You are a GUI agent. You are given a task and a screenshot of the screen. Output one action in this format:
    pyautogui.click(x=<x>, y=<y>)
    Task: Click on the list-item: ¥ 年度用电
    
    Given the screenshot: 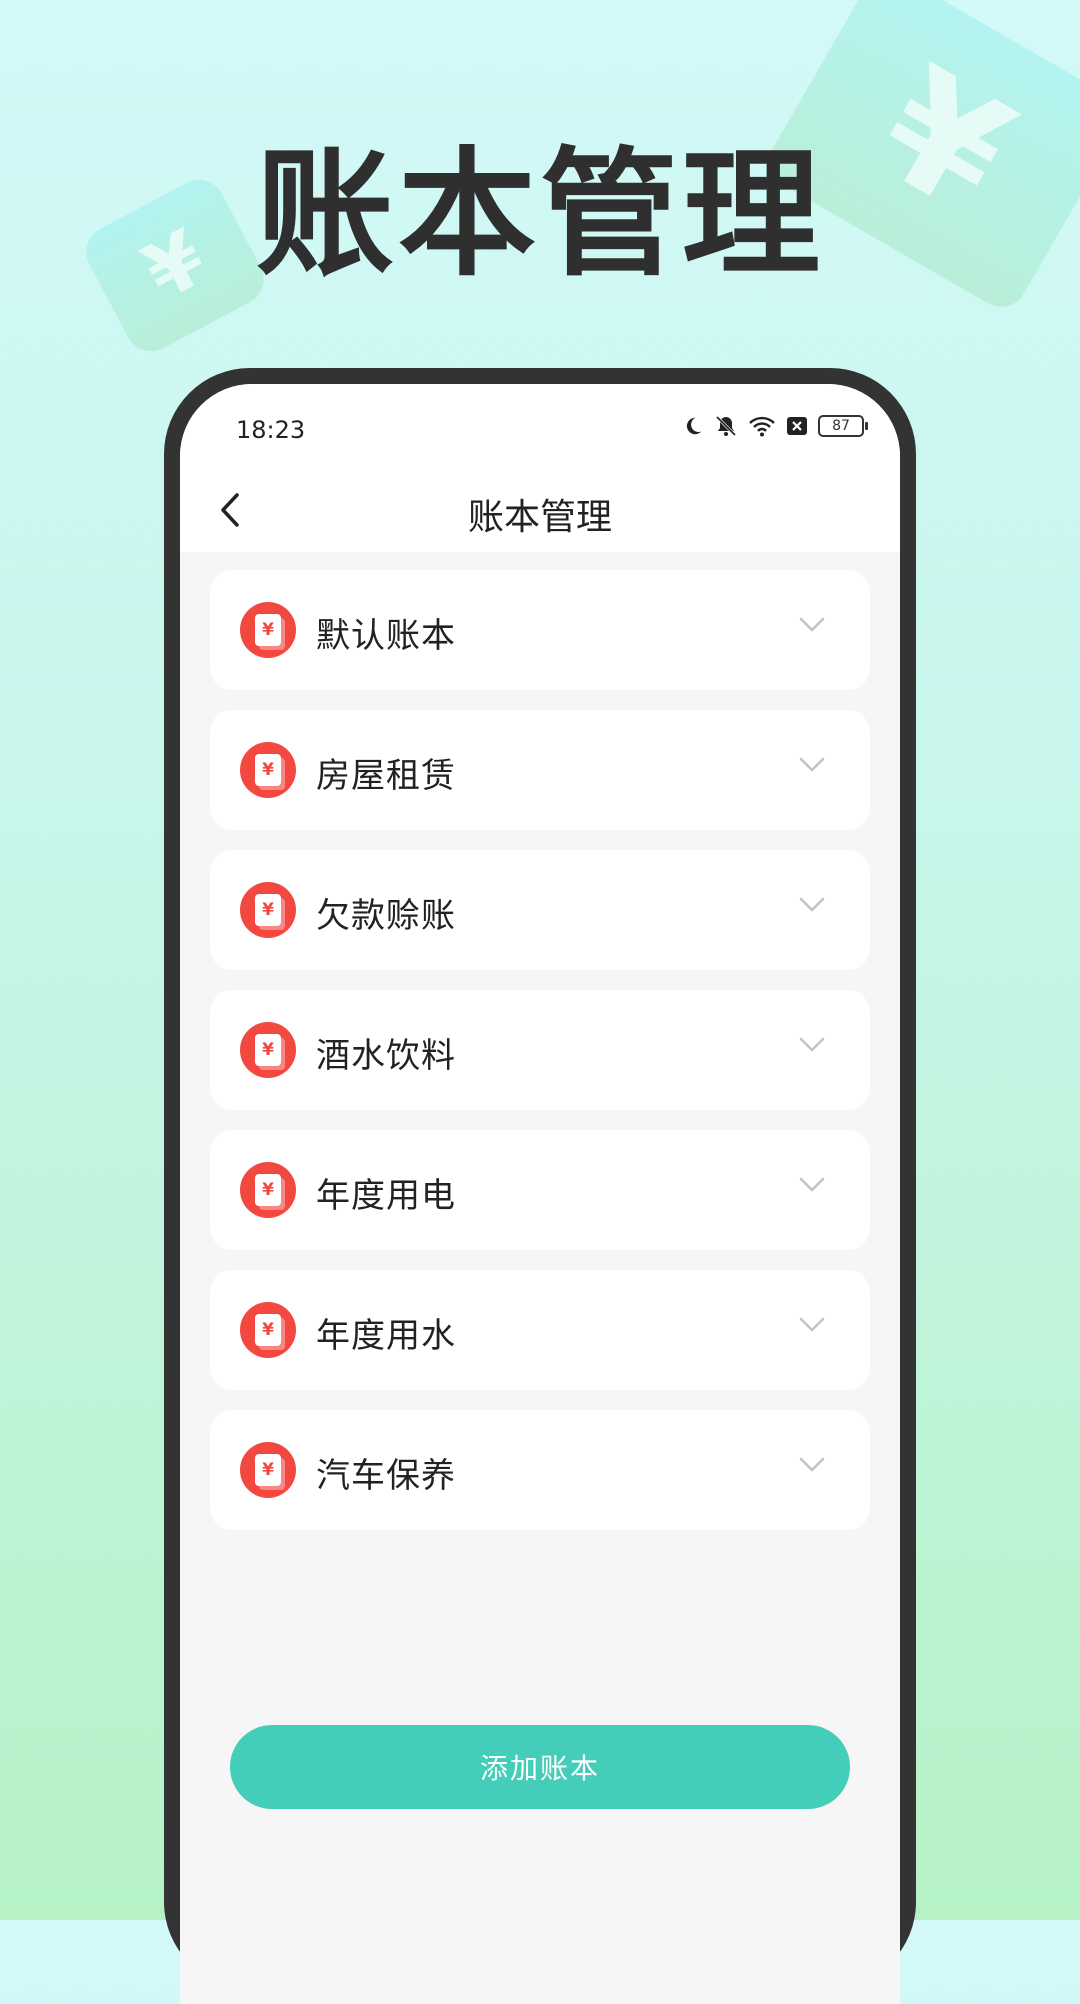 What is the action you would take?
    pyautogui.click(x=540, y=1190)
    